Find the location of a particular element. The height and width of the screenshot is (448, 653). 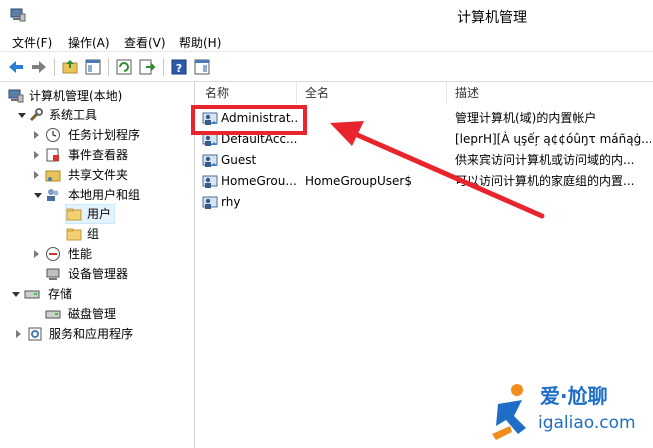

refresh-icon is located at coordinates (124, 67).